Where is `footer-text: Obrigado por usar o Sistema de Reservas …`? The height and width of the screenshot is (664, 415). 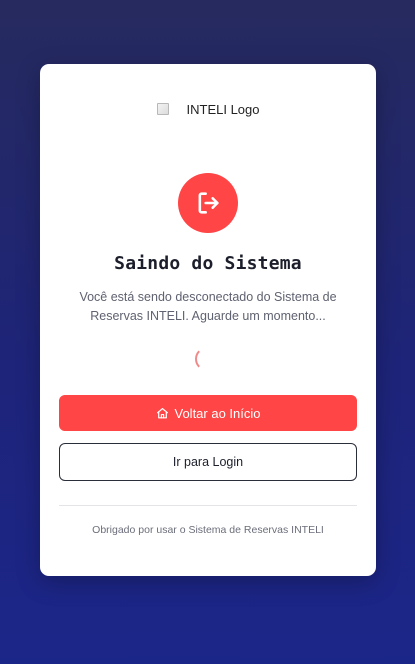
footer-text: Obrigado por usar o Sistema de Reservas … is located at coordinates (208, 530).